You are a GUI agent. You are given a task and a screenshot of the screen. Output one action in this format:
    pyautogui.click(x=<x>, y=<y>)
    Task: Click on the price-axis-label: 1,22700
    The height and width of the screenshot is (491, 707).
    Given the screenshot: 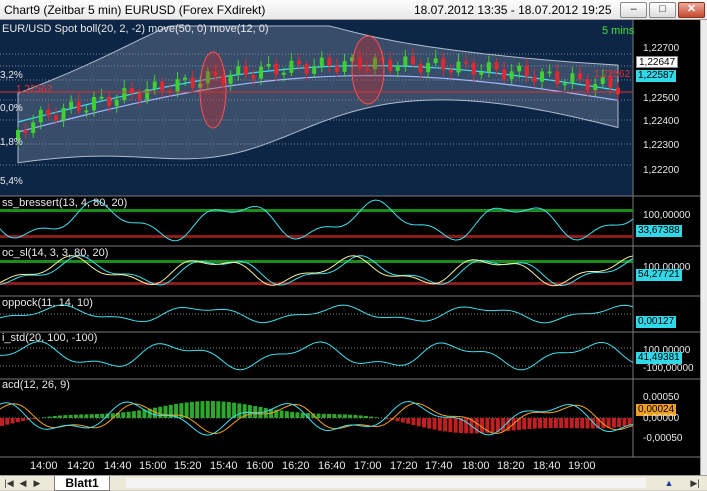 What is the action you would take?
    pyautogui.click(x=661, y=48)
    